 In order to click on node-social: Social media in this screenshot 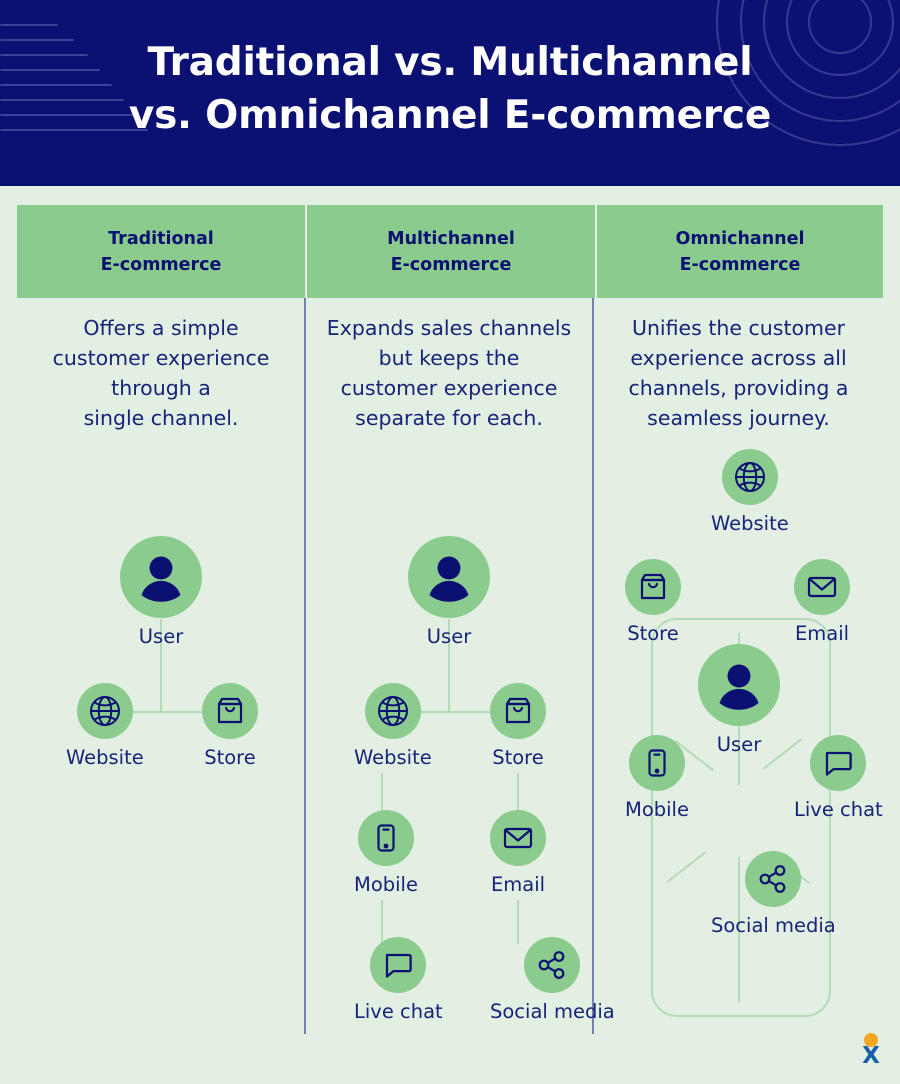, I will do `click(773, 894)`.